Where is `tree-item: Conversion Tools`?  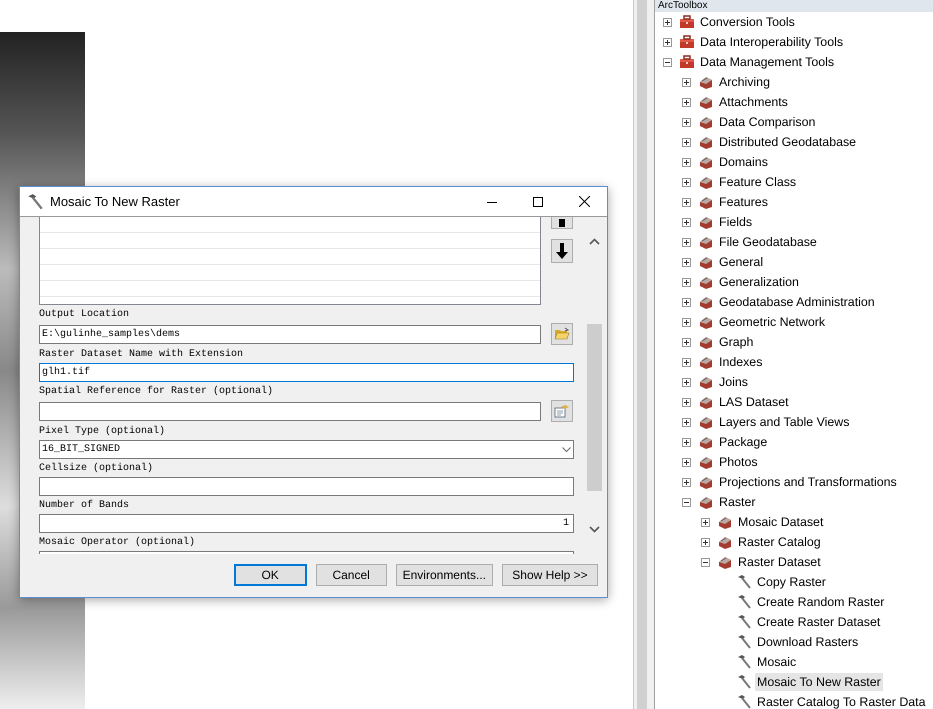
tree-item: Conversion Tools is located at coordinates (747, 22).